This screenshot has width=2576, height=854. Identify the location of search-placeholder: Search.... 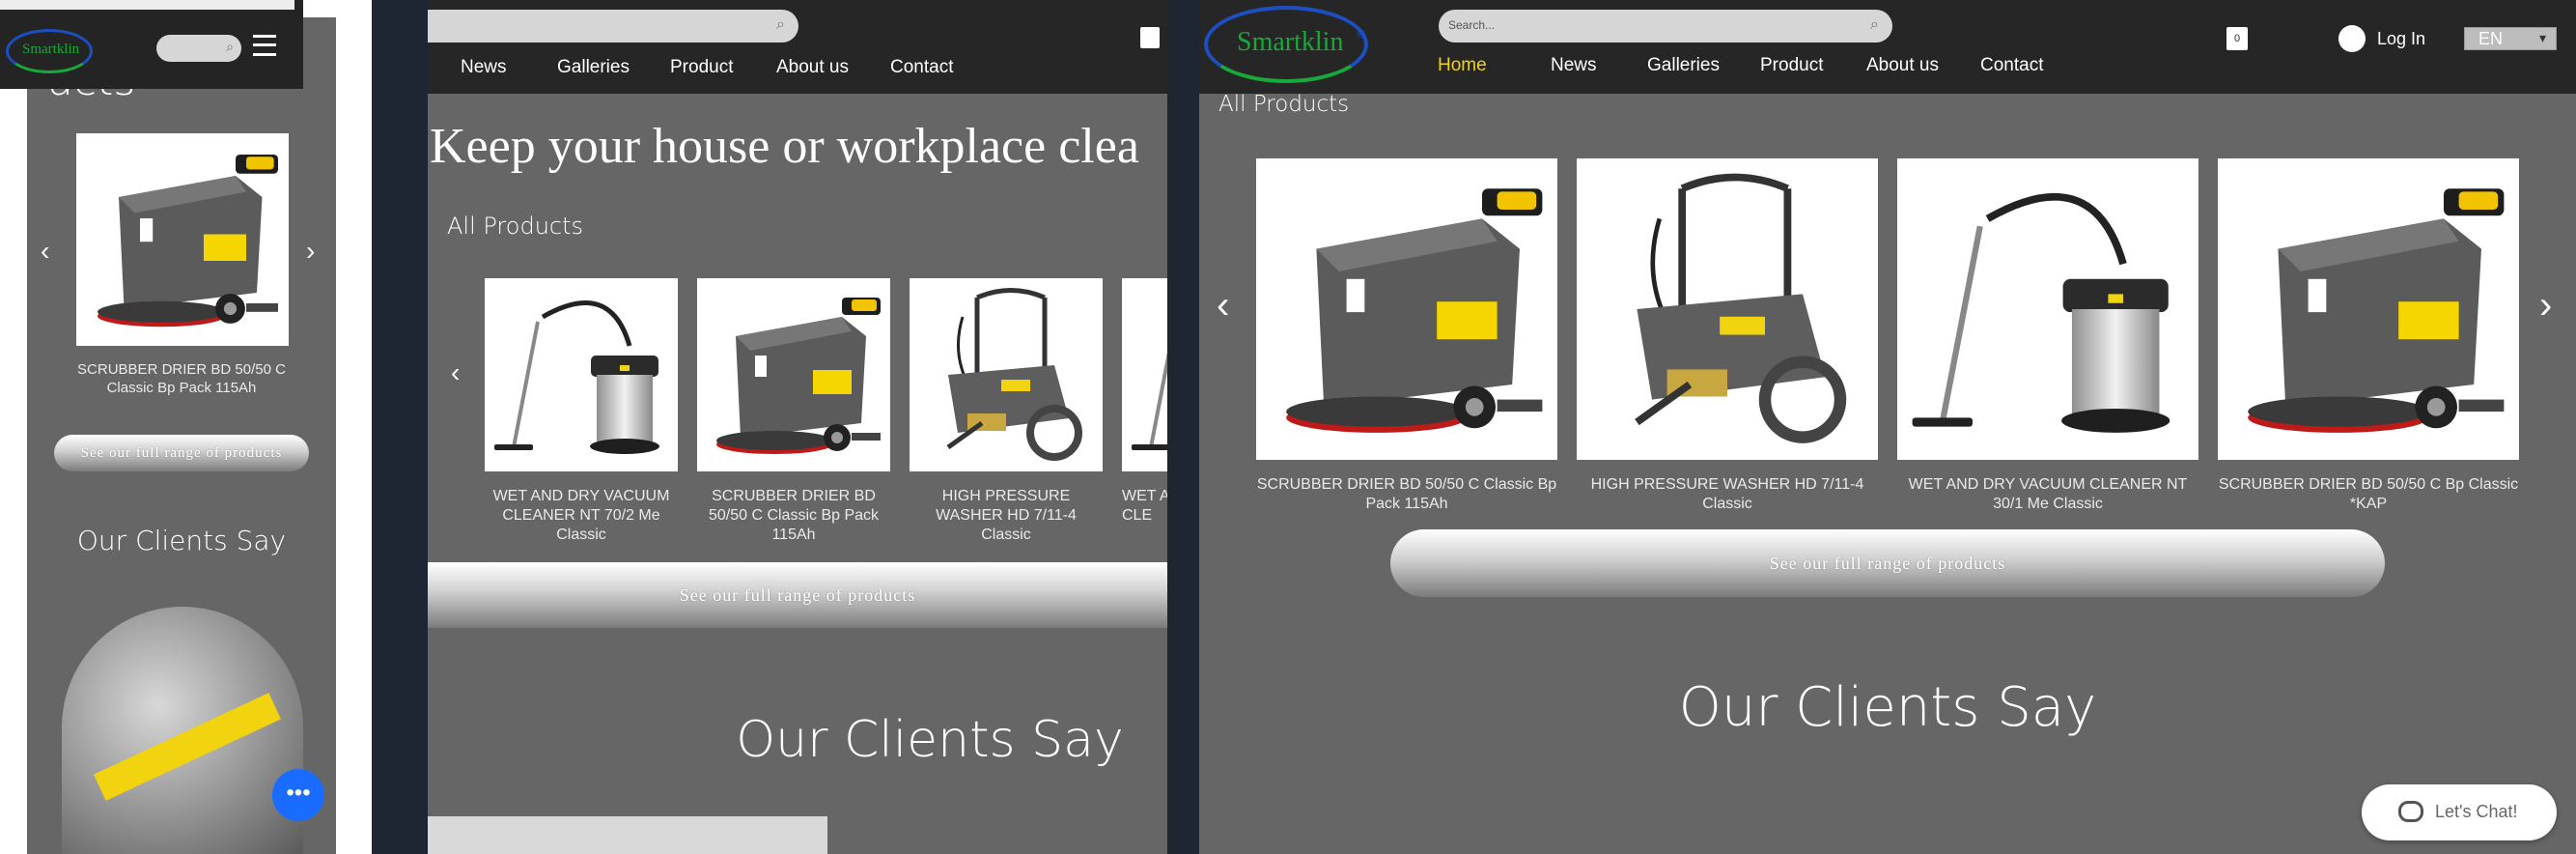
(1472, 25).